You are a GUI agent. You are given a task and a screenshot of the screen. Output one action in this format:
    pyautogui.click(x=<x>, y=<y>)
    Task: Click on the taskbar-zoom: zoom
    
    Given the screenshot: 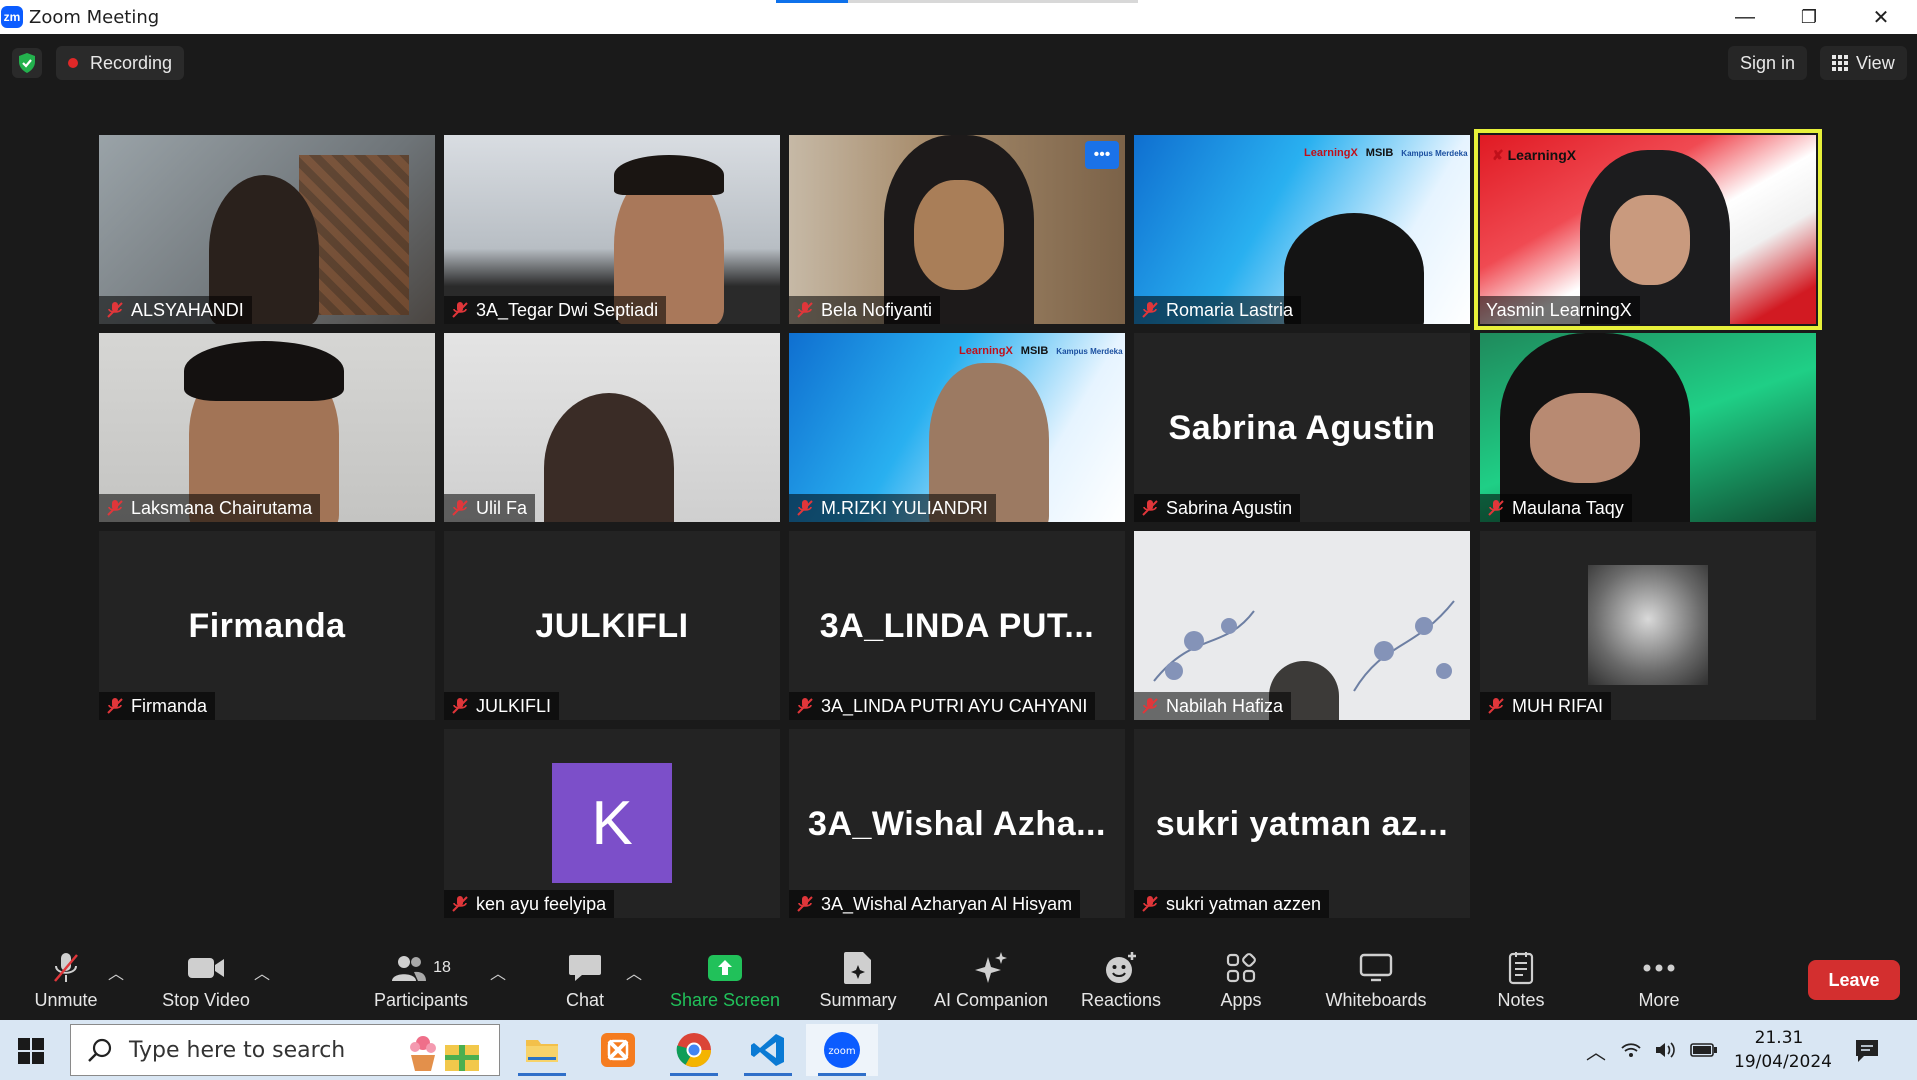 What is the action you would take?
    pyautogui.click(x=842, y=1050)
    